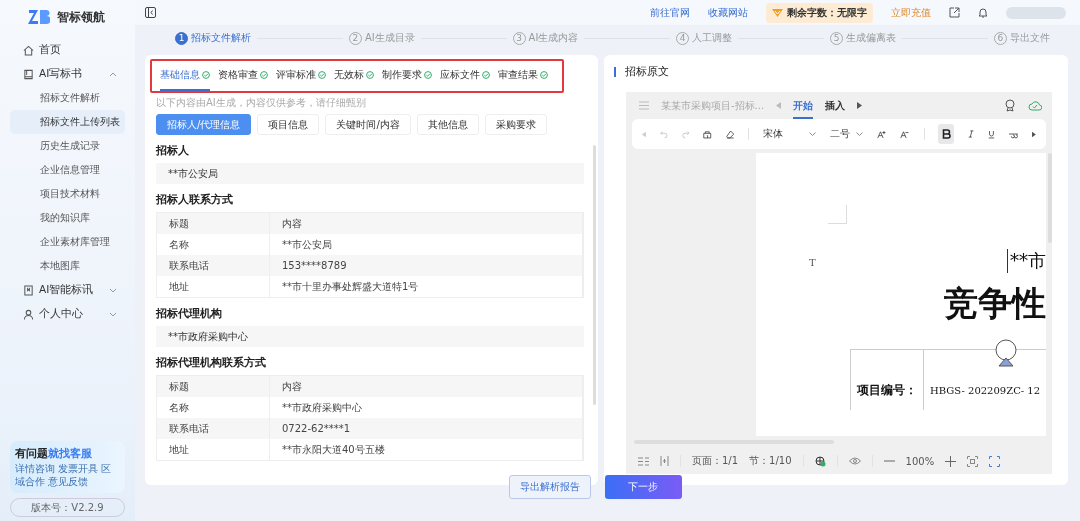  Describe the element at coordinates (1010, 105) in the screenshot. I see `badge-icon` at that location.